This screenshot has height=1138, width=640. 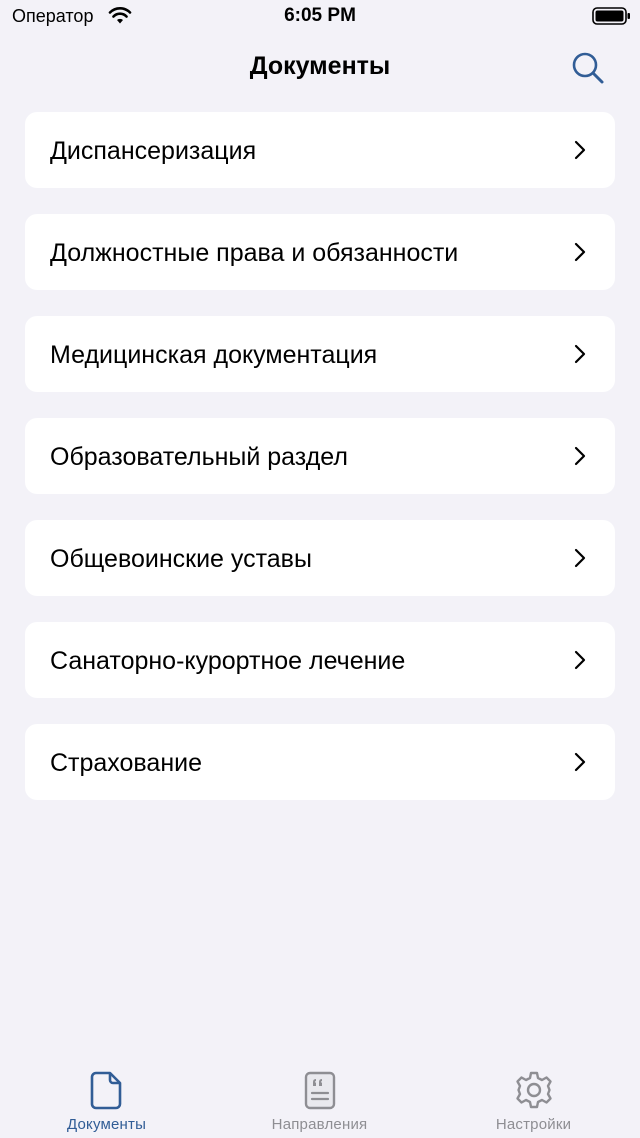 I want to click on list-item-label: Страхование, so click(x=126, y=763).